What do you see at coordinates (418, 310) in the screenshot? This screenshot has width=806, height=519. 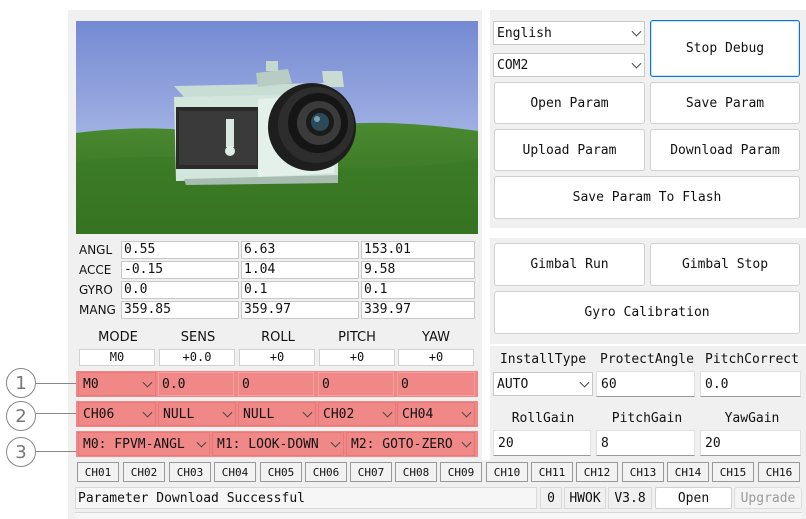 I see `sensor-cell: 339.97` at bounding box center [418, 310].